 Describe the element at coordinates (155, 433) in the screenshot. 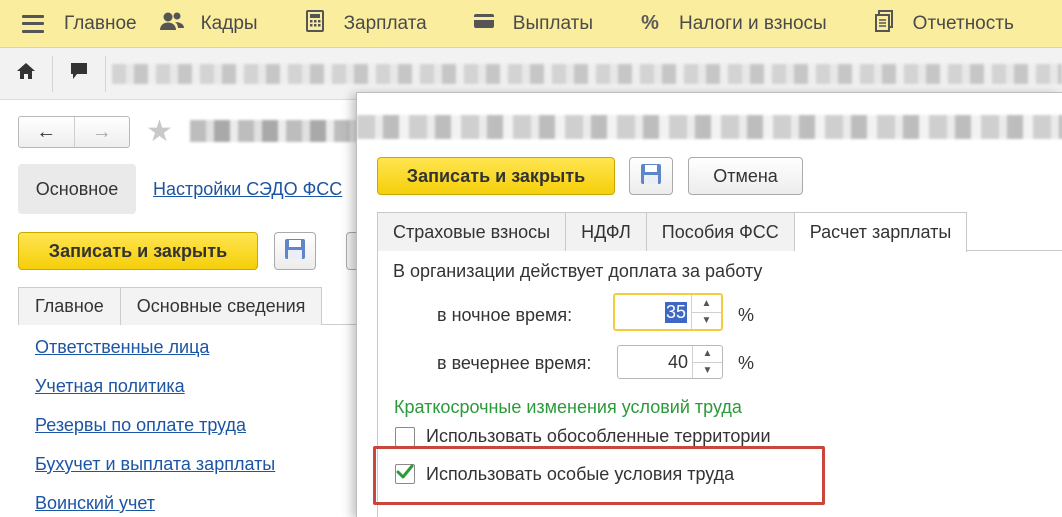

I see `link-payroll-reserves: Резервы по оплате труда` at that location.